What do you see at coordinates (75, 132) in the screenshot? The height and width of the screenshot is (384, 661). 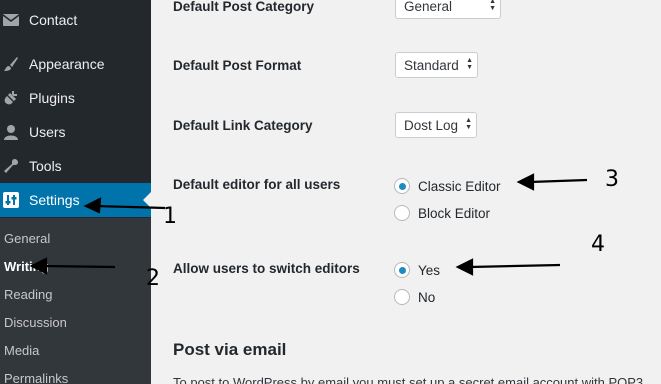 I see `menu-item-users: Users` at bounding box center [75, 132].